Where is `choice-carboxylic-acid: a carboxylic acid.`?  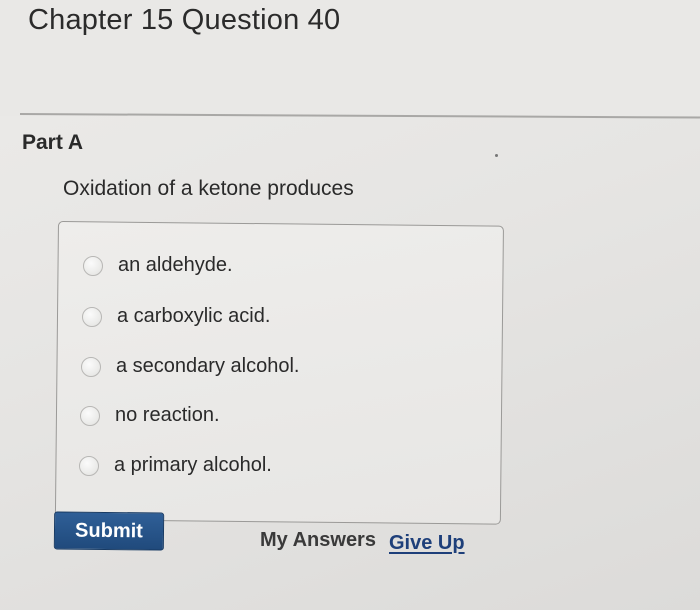
choice-carboxylic-acid: a carboxylic acid. is located at coordinates (176, 316).